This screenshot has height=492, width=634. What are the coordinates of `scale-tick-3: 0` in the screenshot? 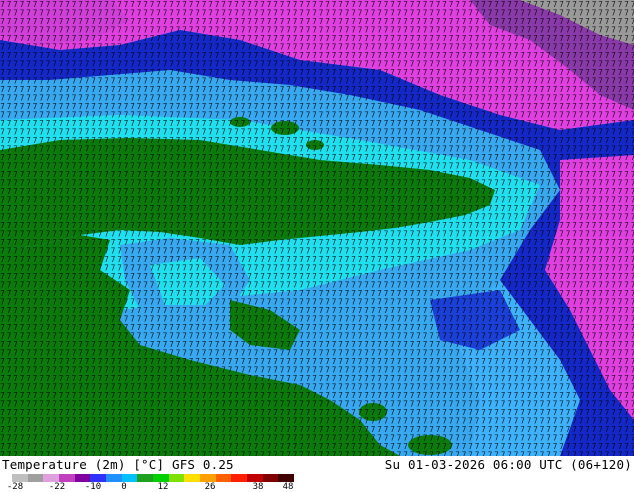 It's located at (124, 487).